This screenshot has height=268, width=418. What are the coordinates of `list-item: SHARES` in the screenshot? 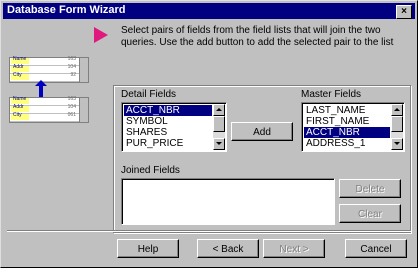 It's located at (168, 132).